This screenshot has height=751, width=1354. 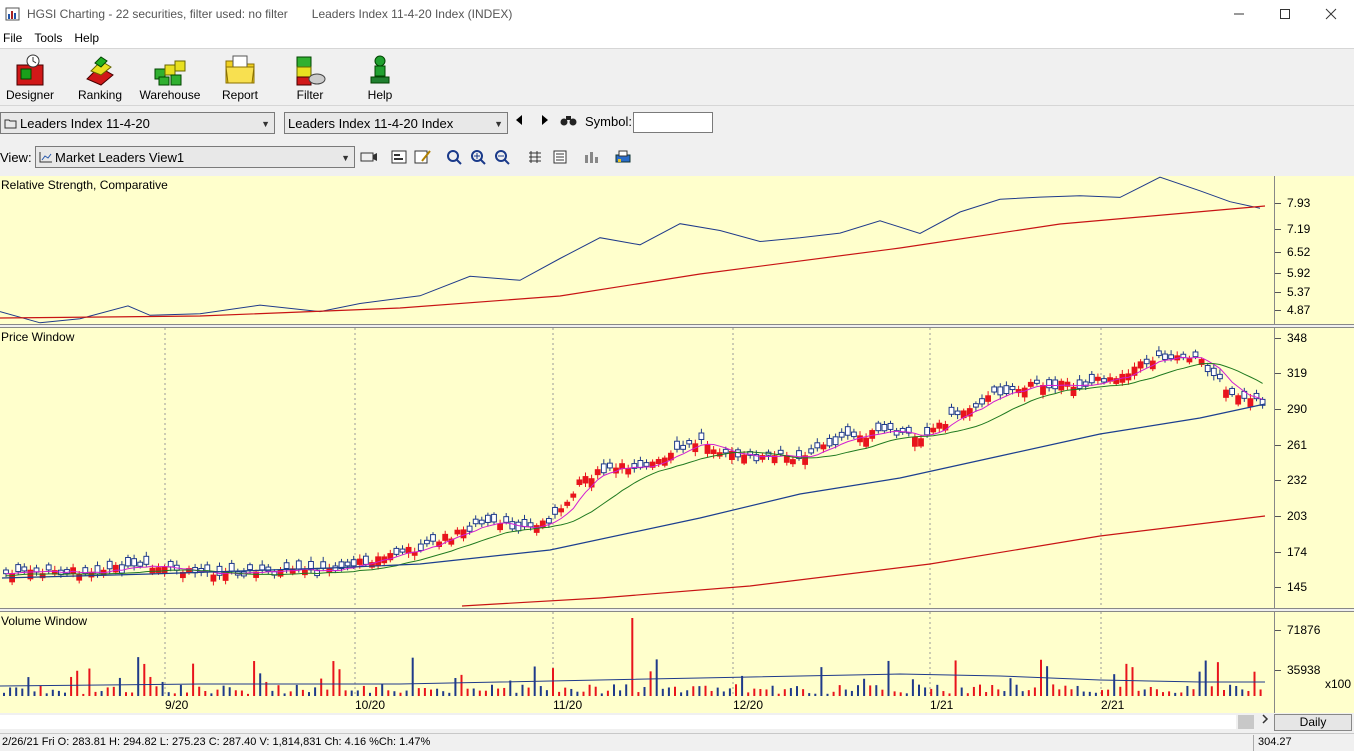 I want to click on report-icon, so click(x=240, y=69).